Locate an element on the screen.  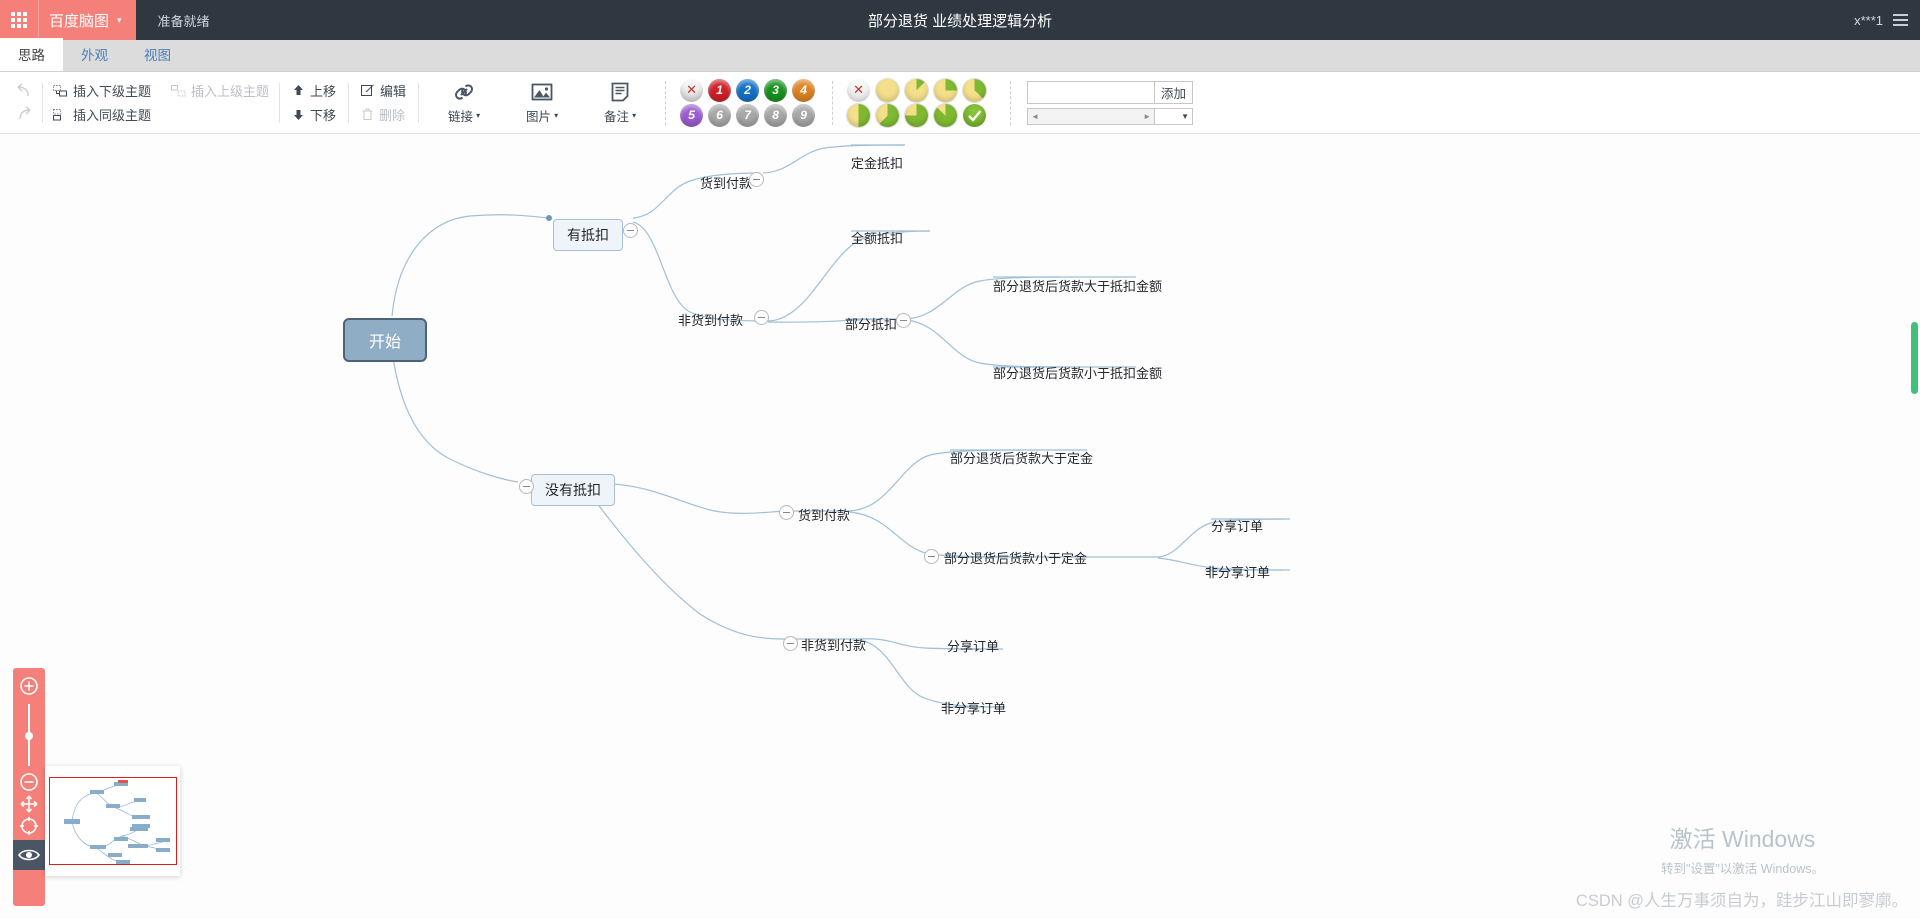
document-title: 部分退货 业绩处理逻辑分析 is located at coordinates (960, 21).